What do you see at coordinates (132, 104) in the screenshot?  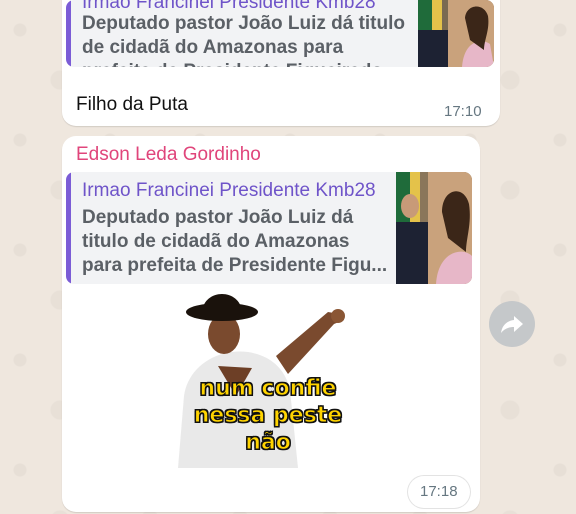 I see `message-text: Filho da Puta` at bounding box center [132, 104].